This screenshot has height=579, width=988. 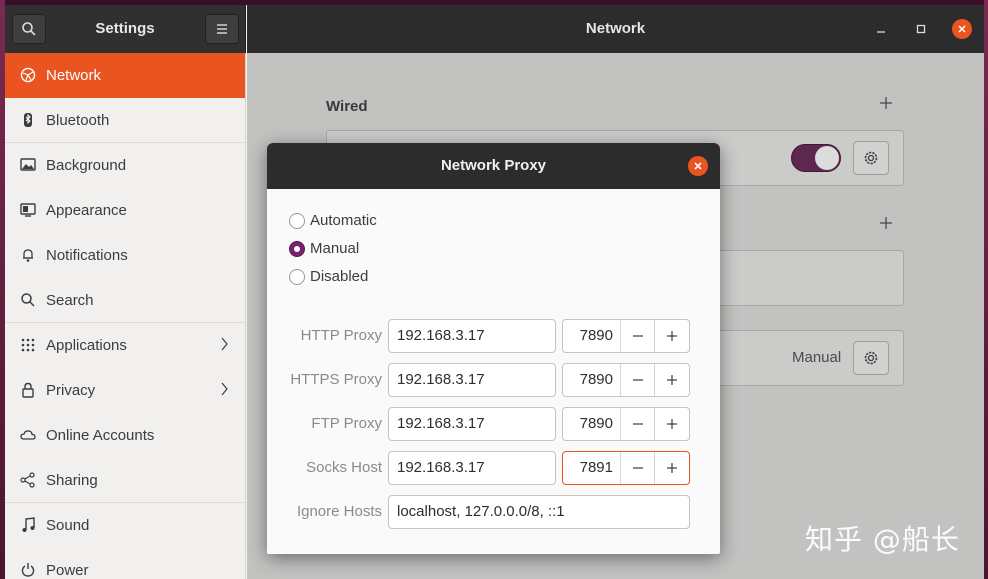 I want to click on wired-settings-button, so click(x=871, y=158).